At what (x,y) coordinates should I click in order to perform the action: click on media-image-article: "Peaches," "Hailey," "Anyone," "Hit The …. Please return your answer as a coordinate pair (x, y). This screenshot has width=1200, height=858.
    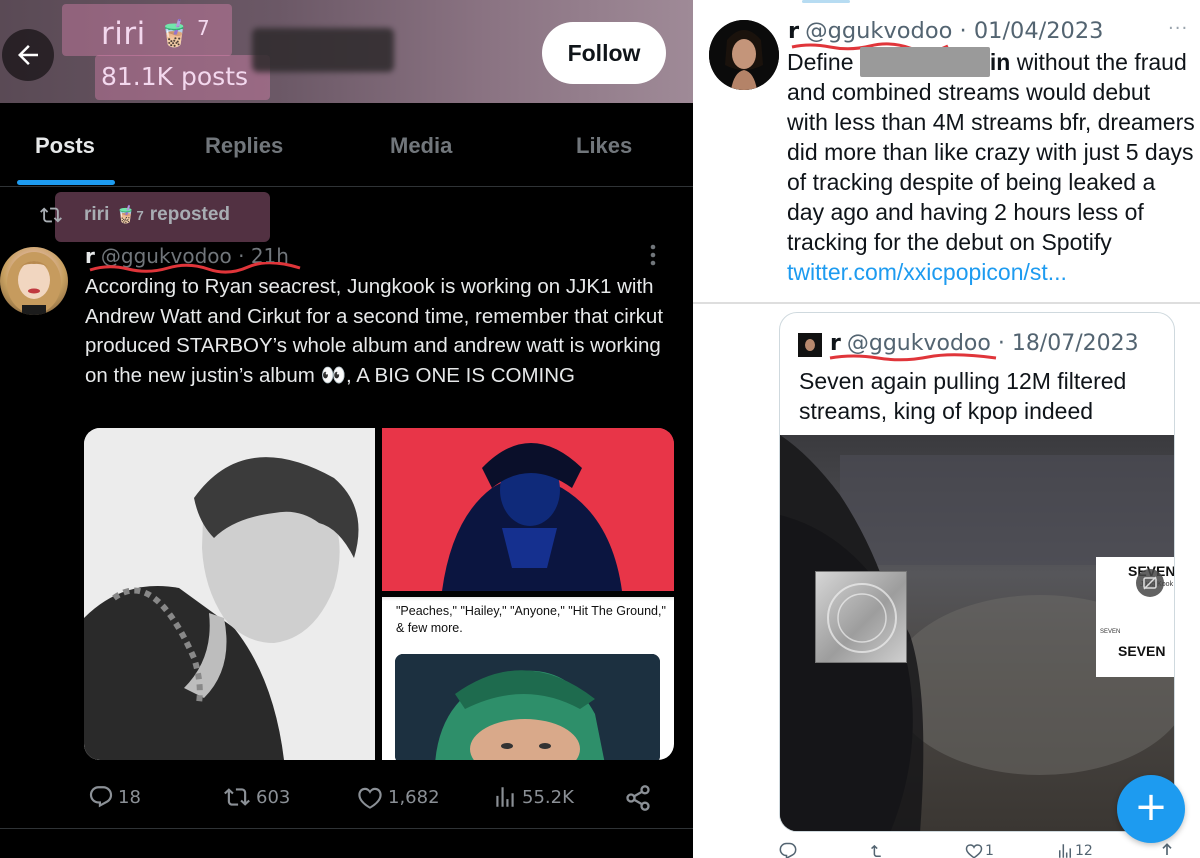
    Looking at the image, I should click on (528, 678).